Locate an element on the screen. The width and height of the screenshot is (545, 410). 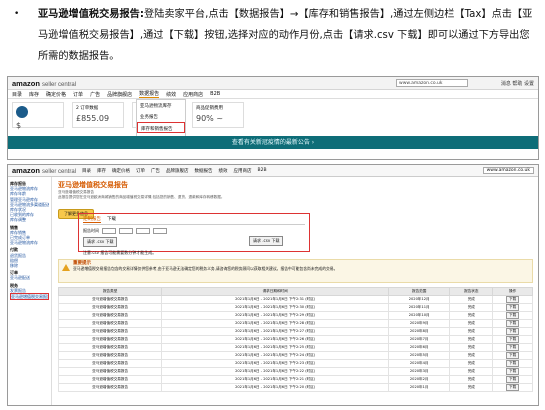
metric-card: 2 订单数据 £855.09 is located at coordinates (98, 115).